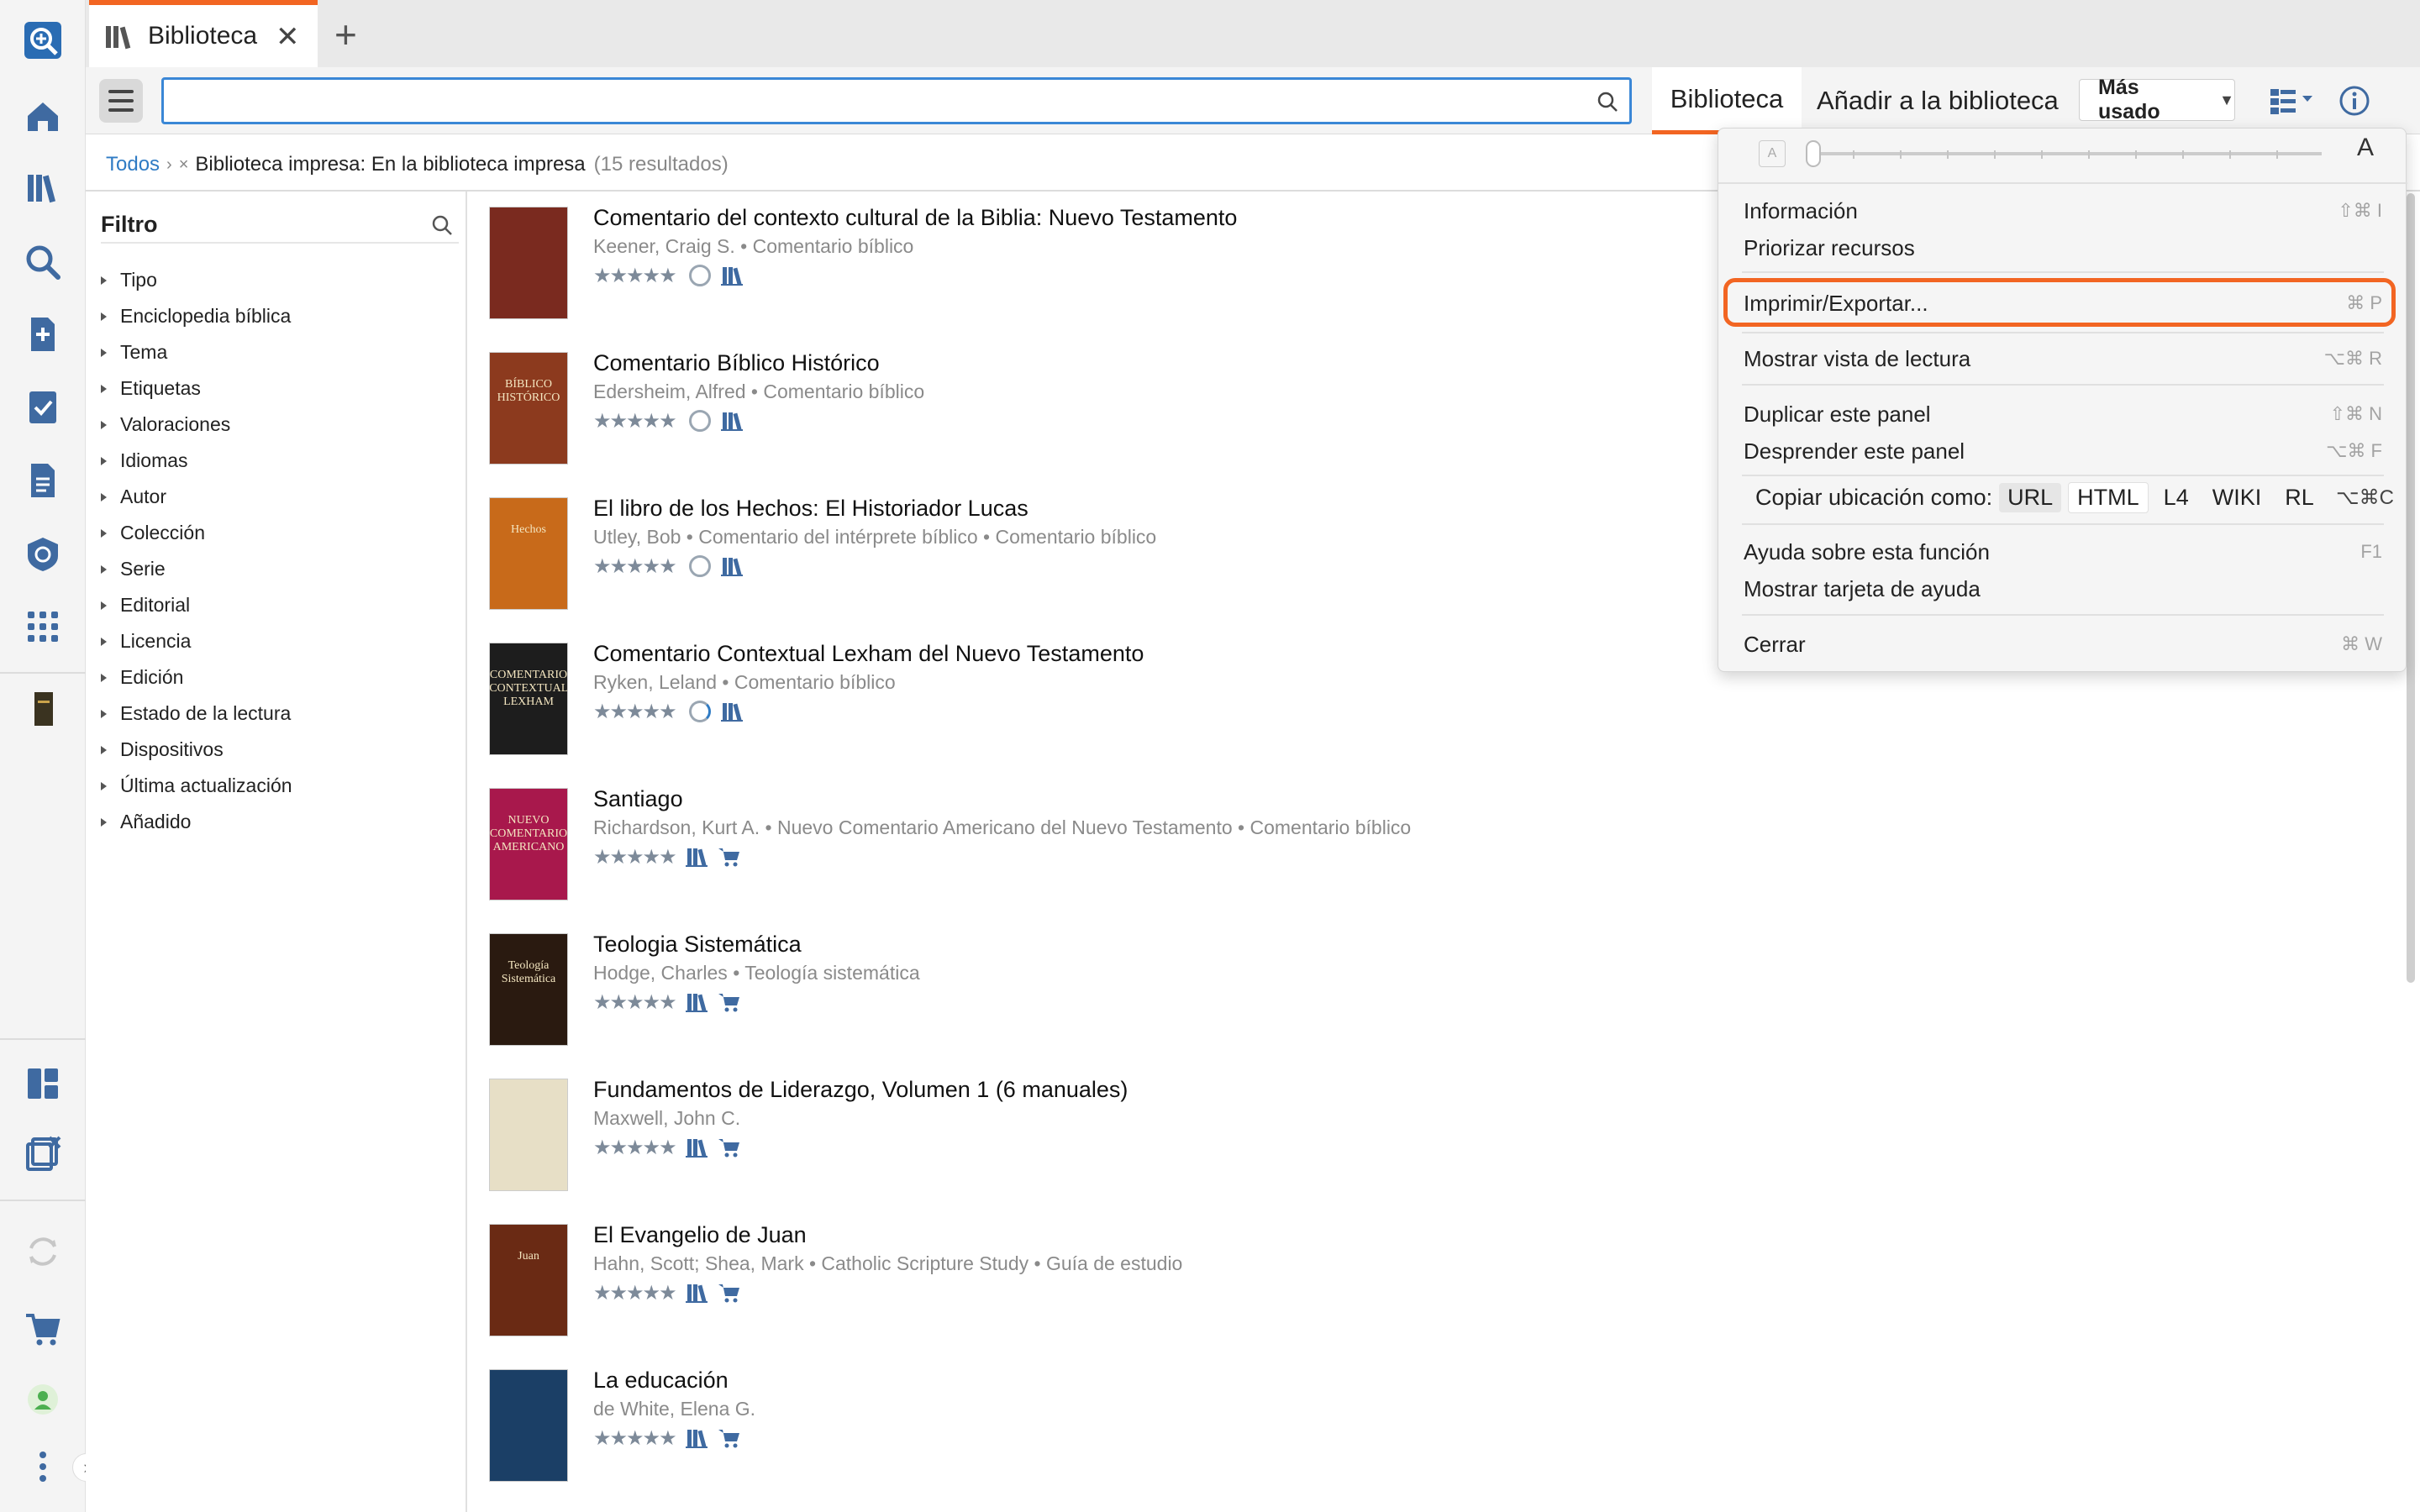 This screenshot has width=2420, height=1512. What do you see at coordinates (196, 425) in the screenshot?
I see `filter-item: Valoraciones` at bounding box center [196, 425].